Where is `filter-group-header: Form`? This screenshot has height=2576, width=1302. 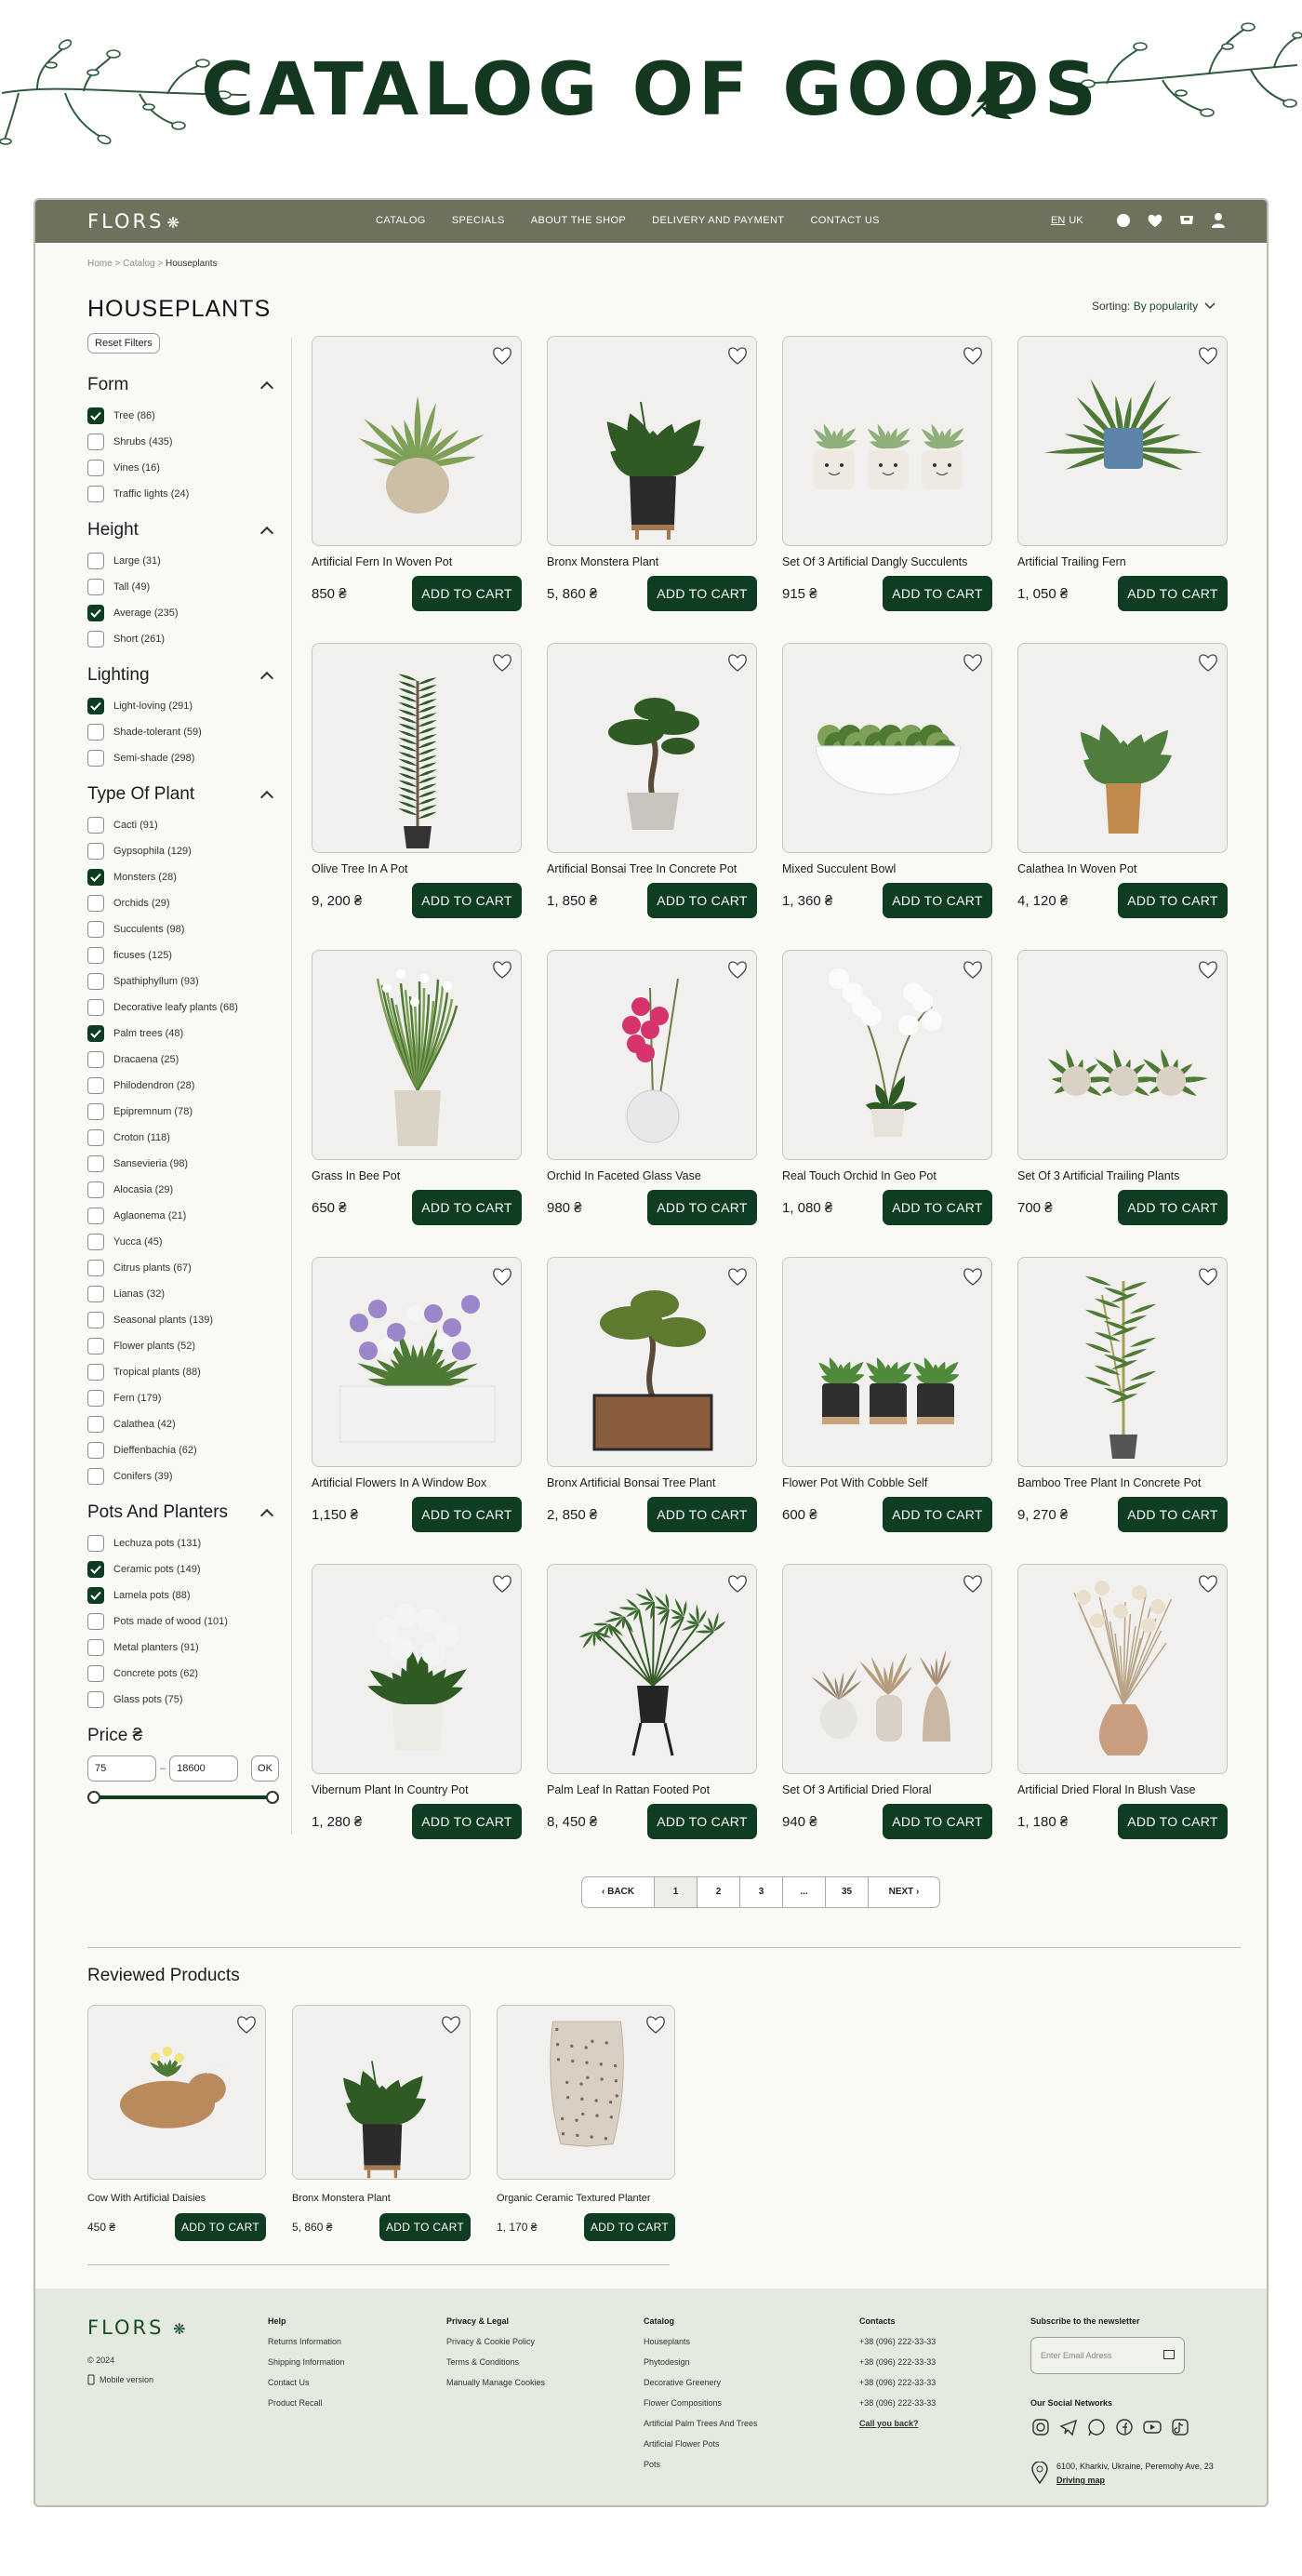 filter-group-header: Form is located at coordinates (183, 385).